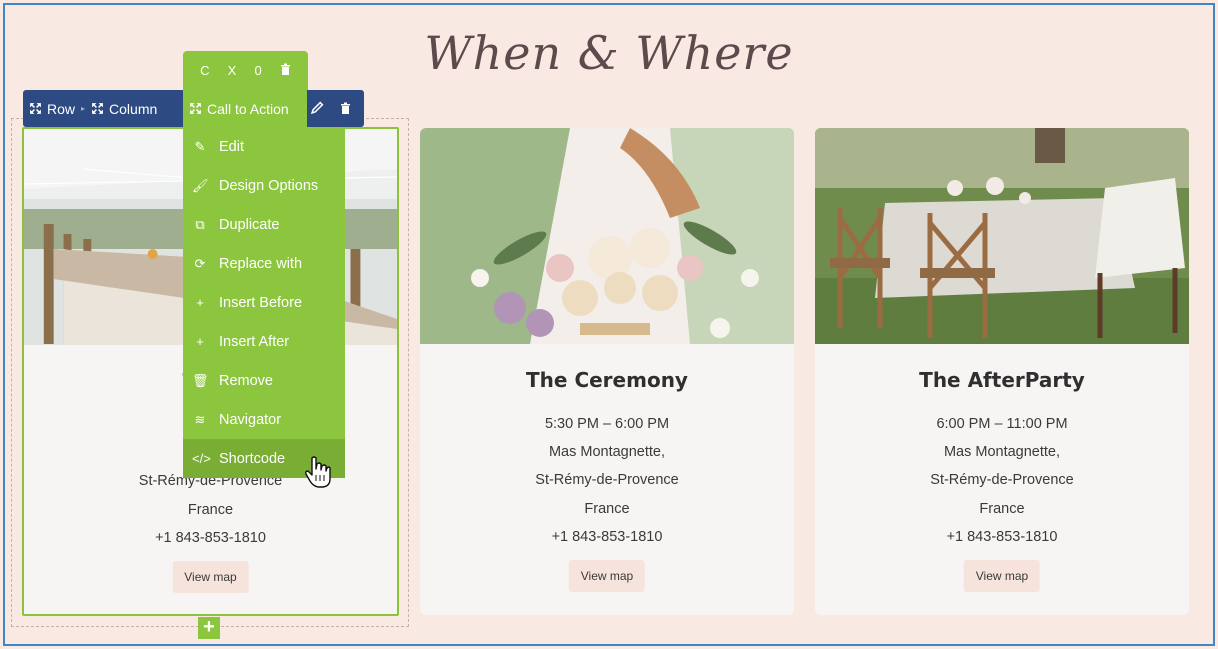 The height and width of the screenshot is (649, 1218). Describe the element at coordinates (254, 341) in the screenshot. I see `menu-item-label: Insert After` at that location.